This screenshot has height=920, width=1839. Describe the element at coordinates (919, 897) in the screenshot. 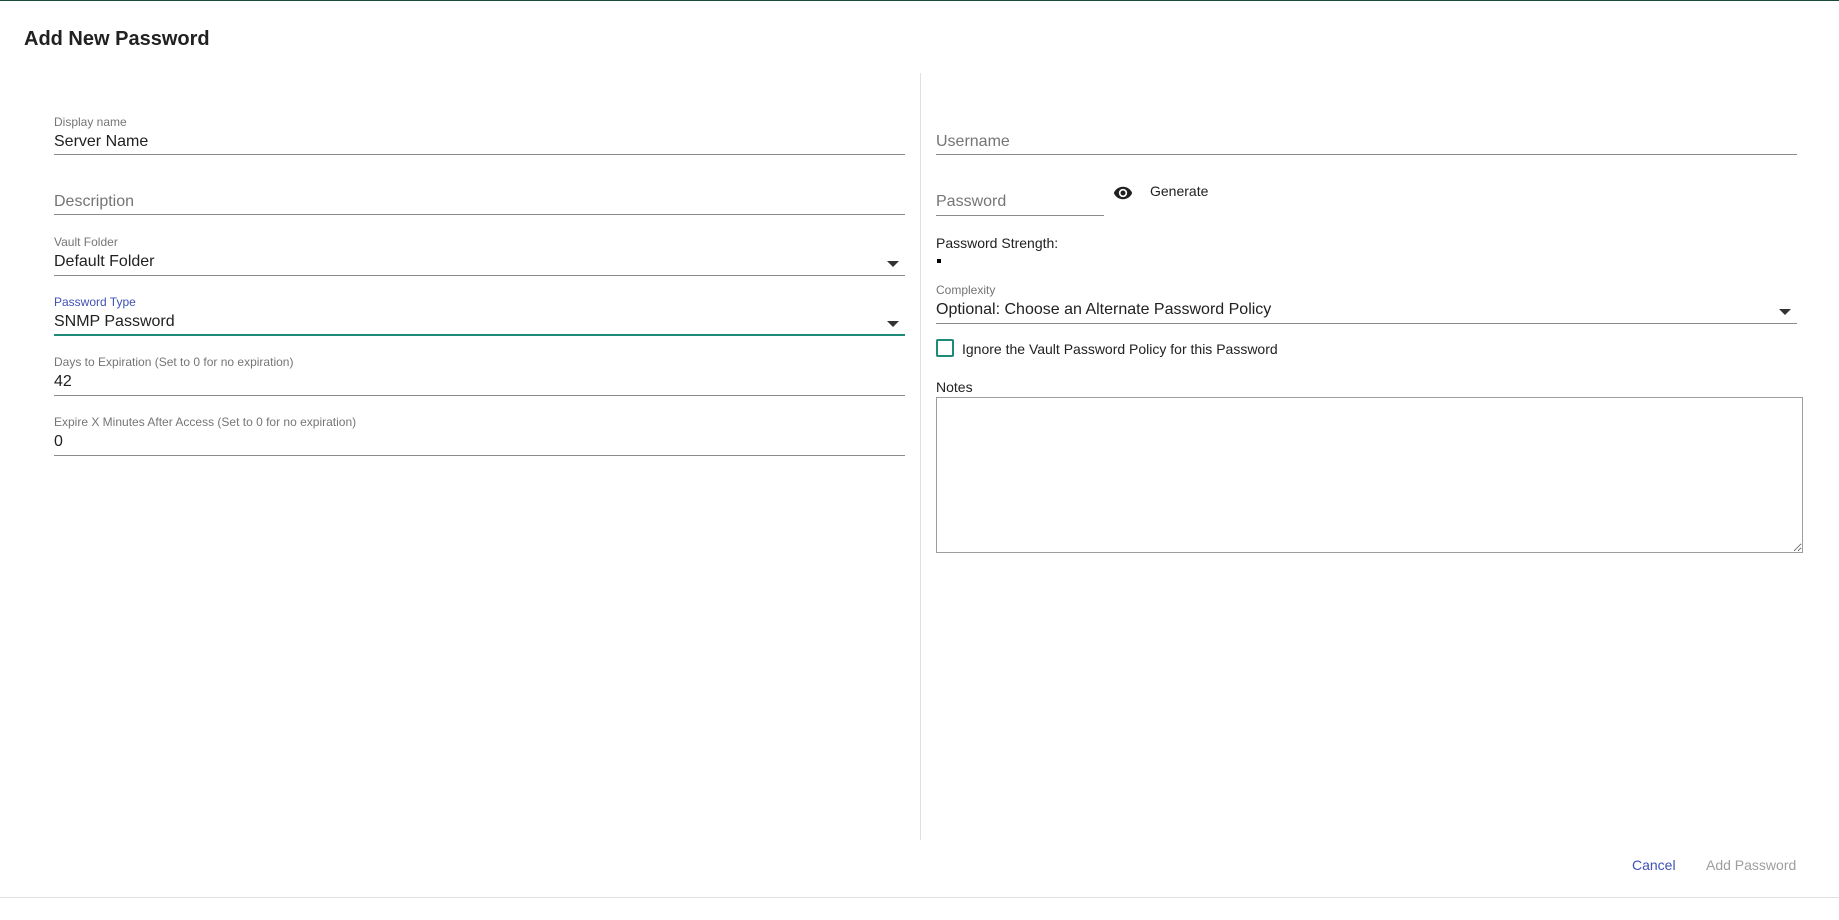

I see `bottom-divider` at that location.